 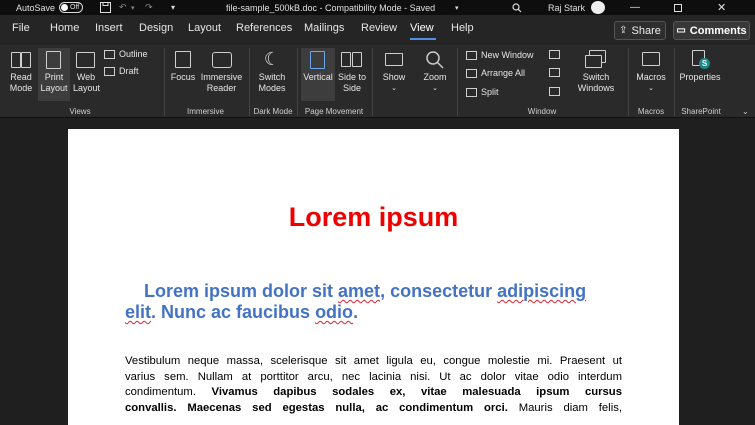 I want to click on print-layout-button: Print Layout, so click(x=54, y=72).